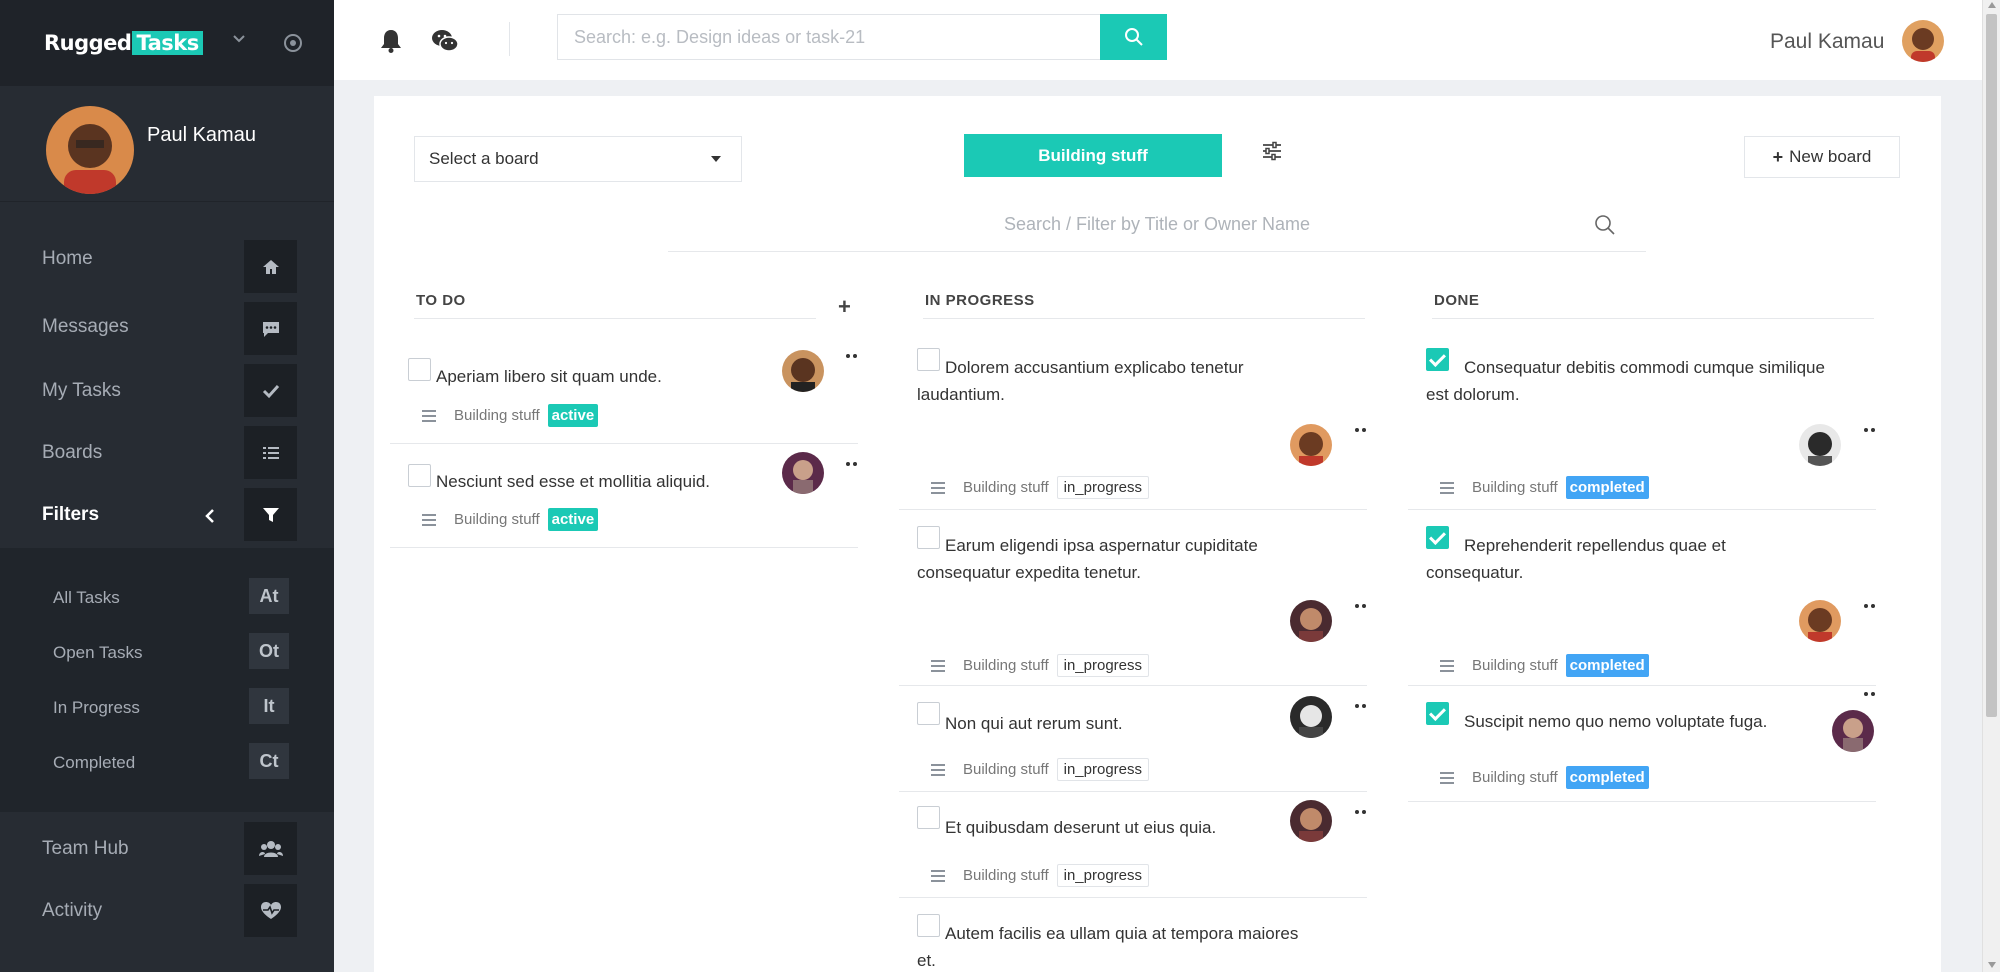 The image size is (2000, 972). What do you see at coordinates (239, 39) in the screenshot?
I see `chevron-down-icon` at bounding box center [239, 39].